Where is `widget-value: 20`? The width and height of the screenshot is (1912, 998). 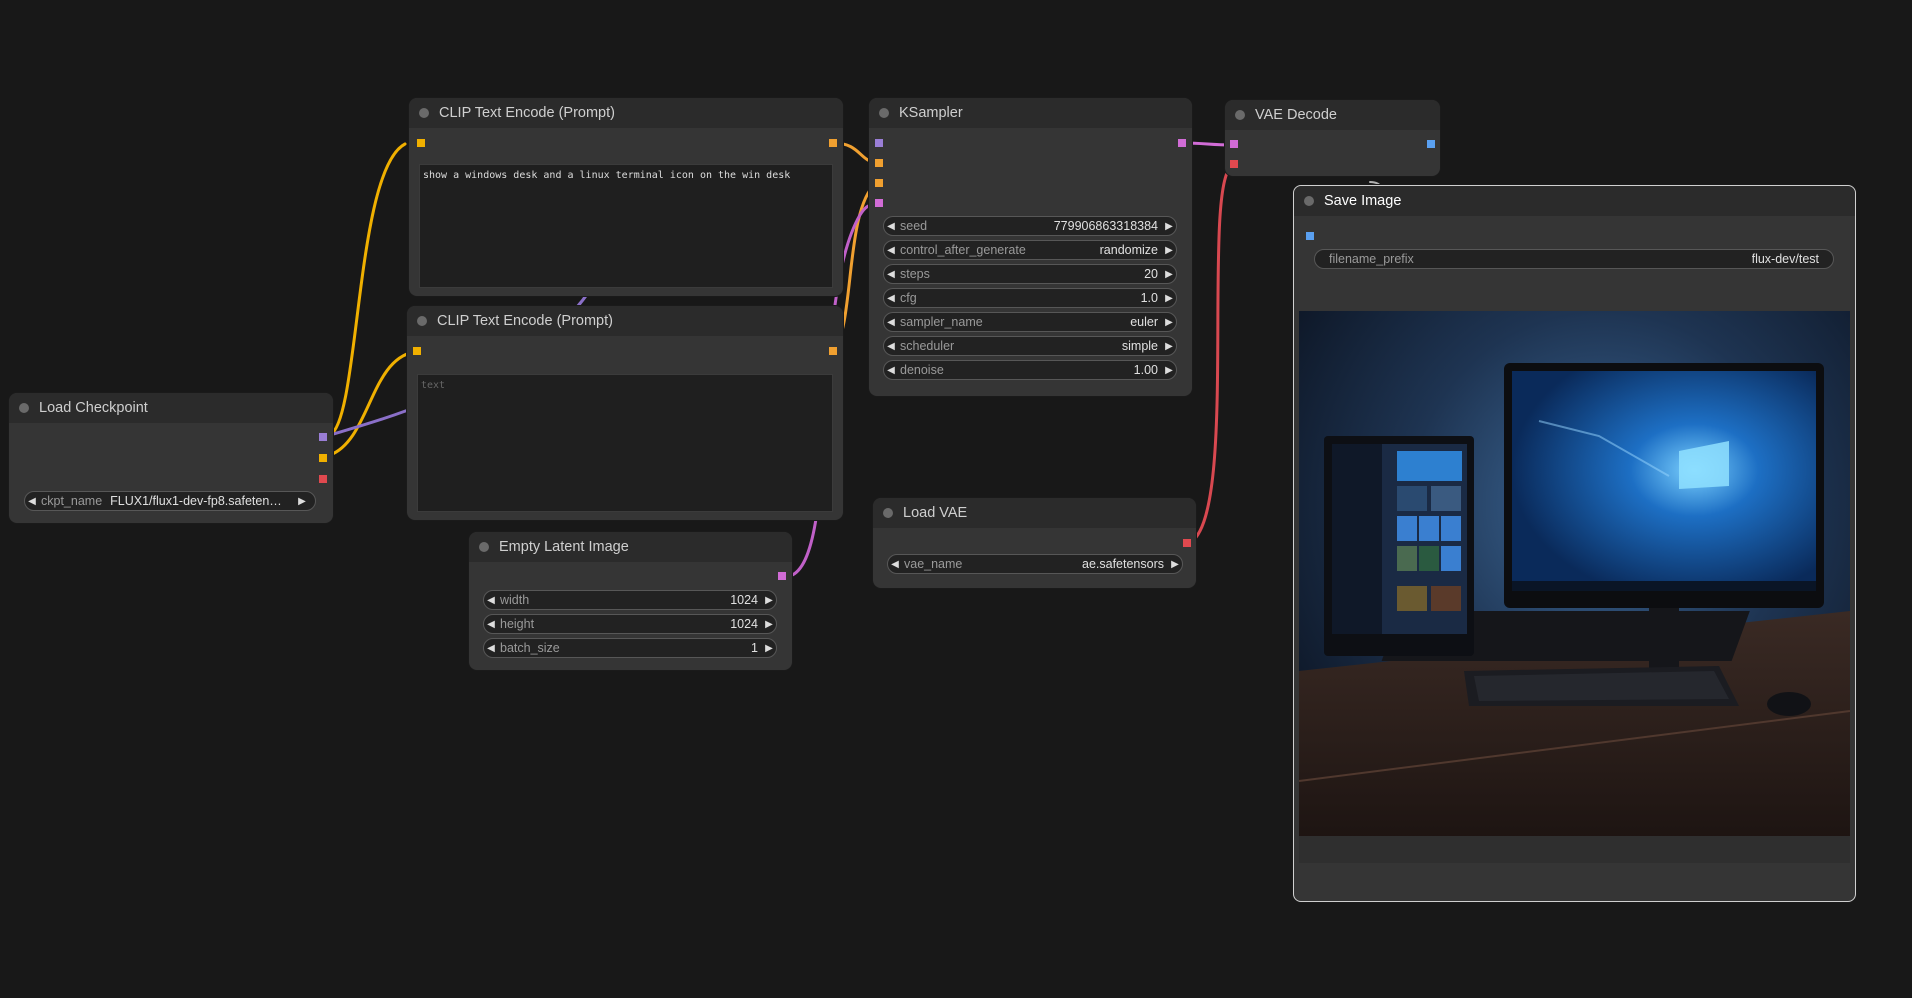 widget-value: 20 is located at coordinates (1151, 274).